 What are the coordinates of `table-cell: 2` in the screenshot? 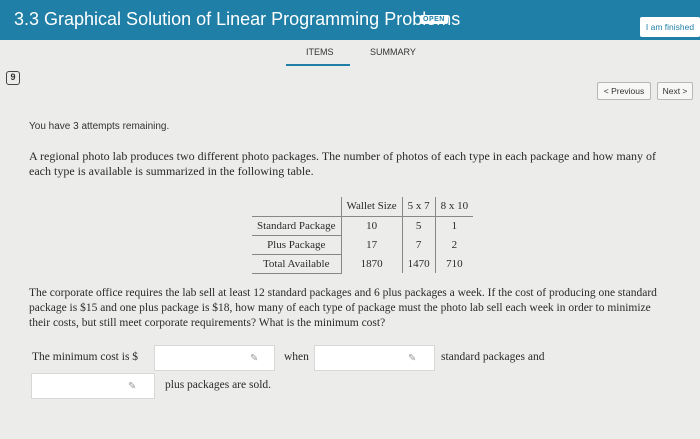 It's located at (454, 244).